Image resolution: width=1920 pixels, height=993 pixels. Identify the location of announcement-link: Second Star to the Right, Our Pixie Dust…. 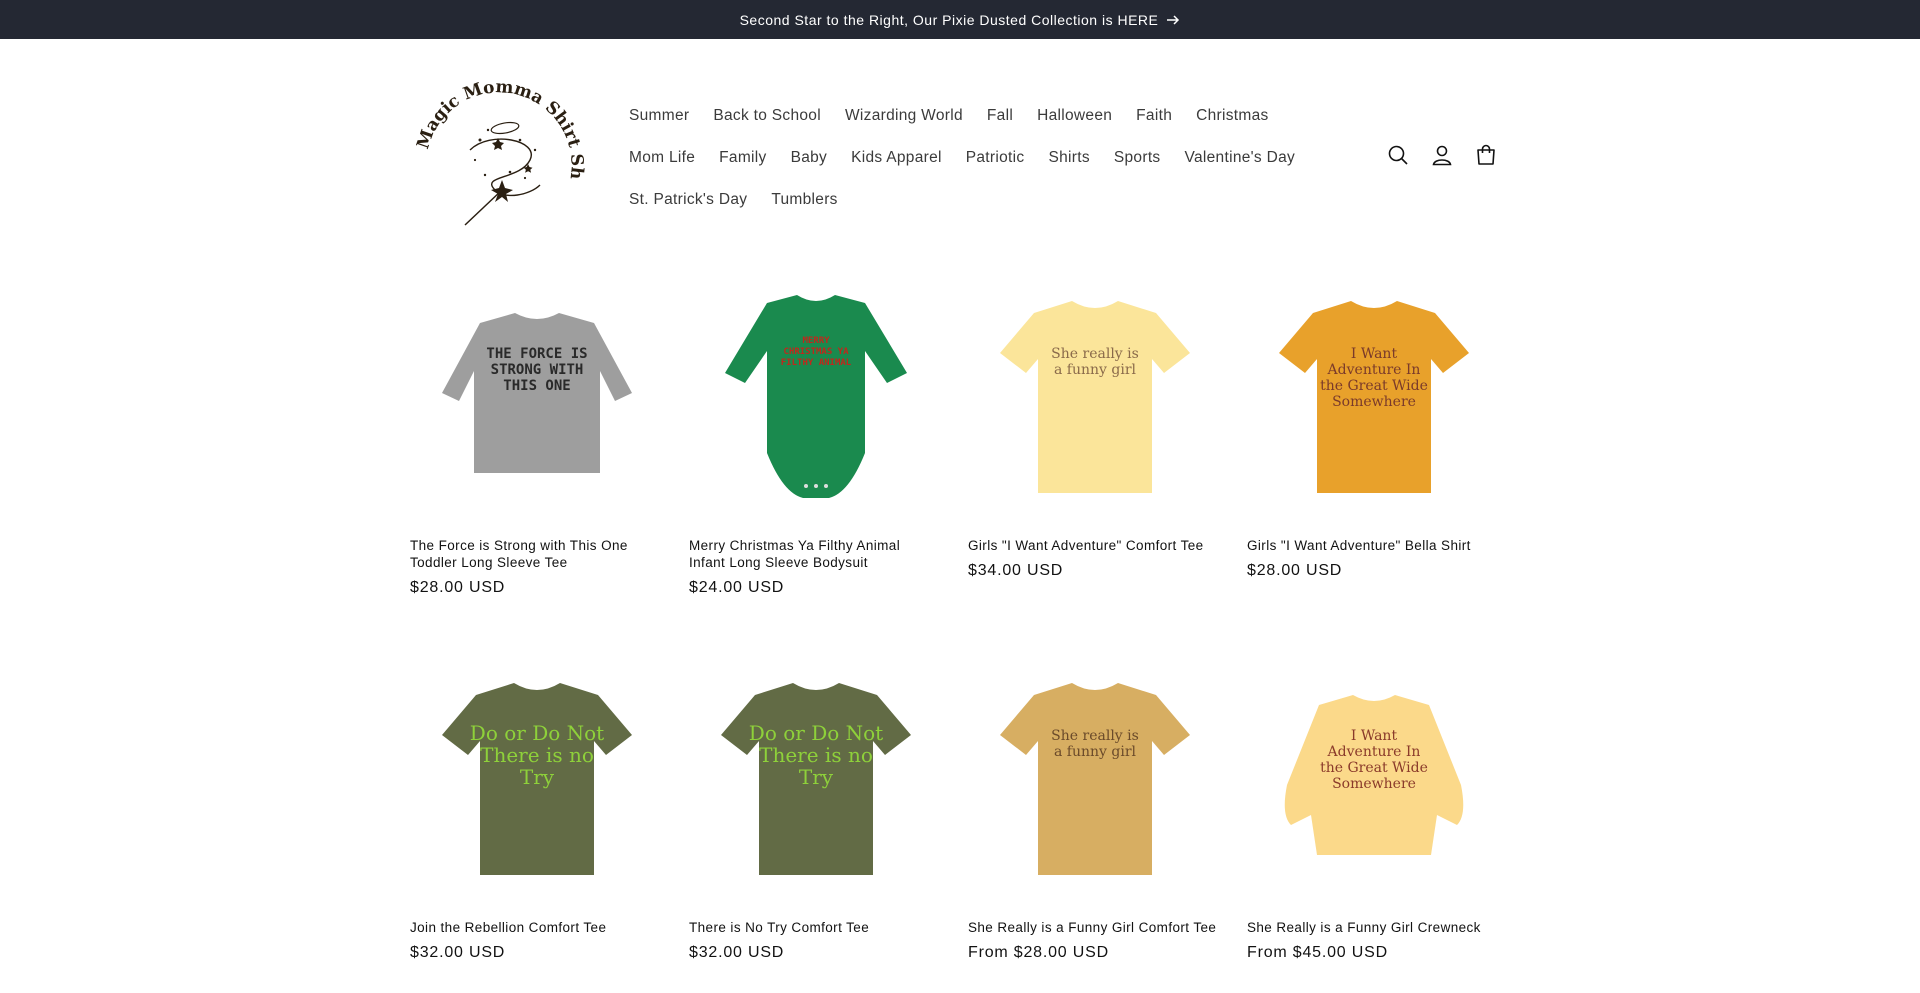
(960, 20).